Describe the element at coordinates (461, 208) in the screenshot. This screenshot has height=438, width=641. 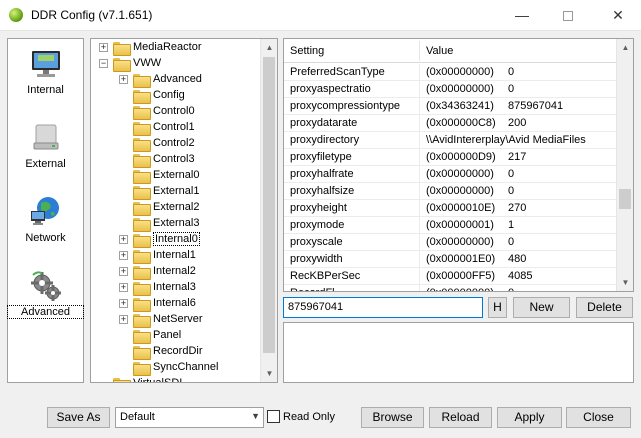
I see `setting-hex-cell: (0x0000010E)` at that location.